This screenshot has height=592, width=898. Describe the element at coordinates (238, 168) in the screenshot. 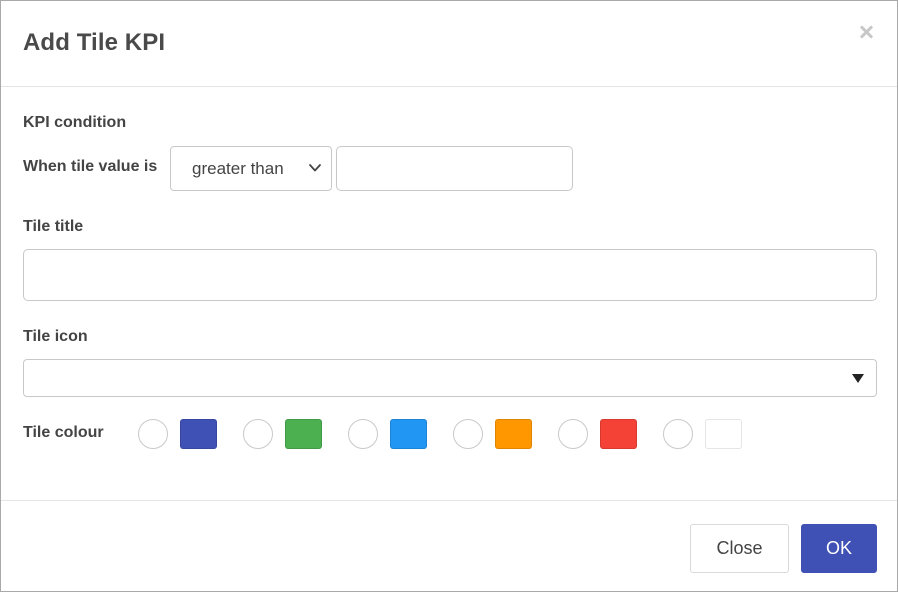

I see `operator-value: greater than` at that location.